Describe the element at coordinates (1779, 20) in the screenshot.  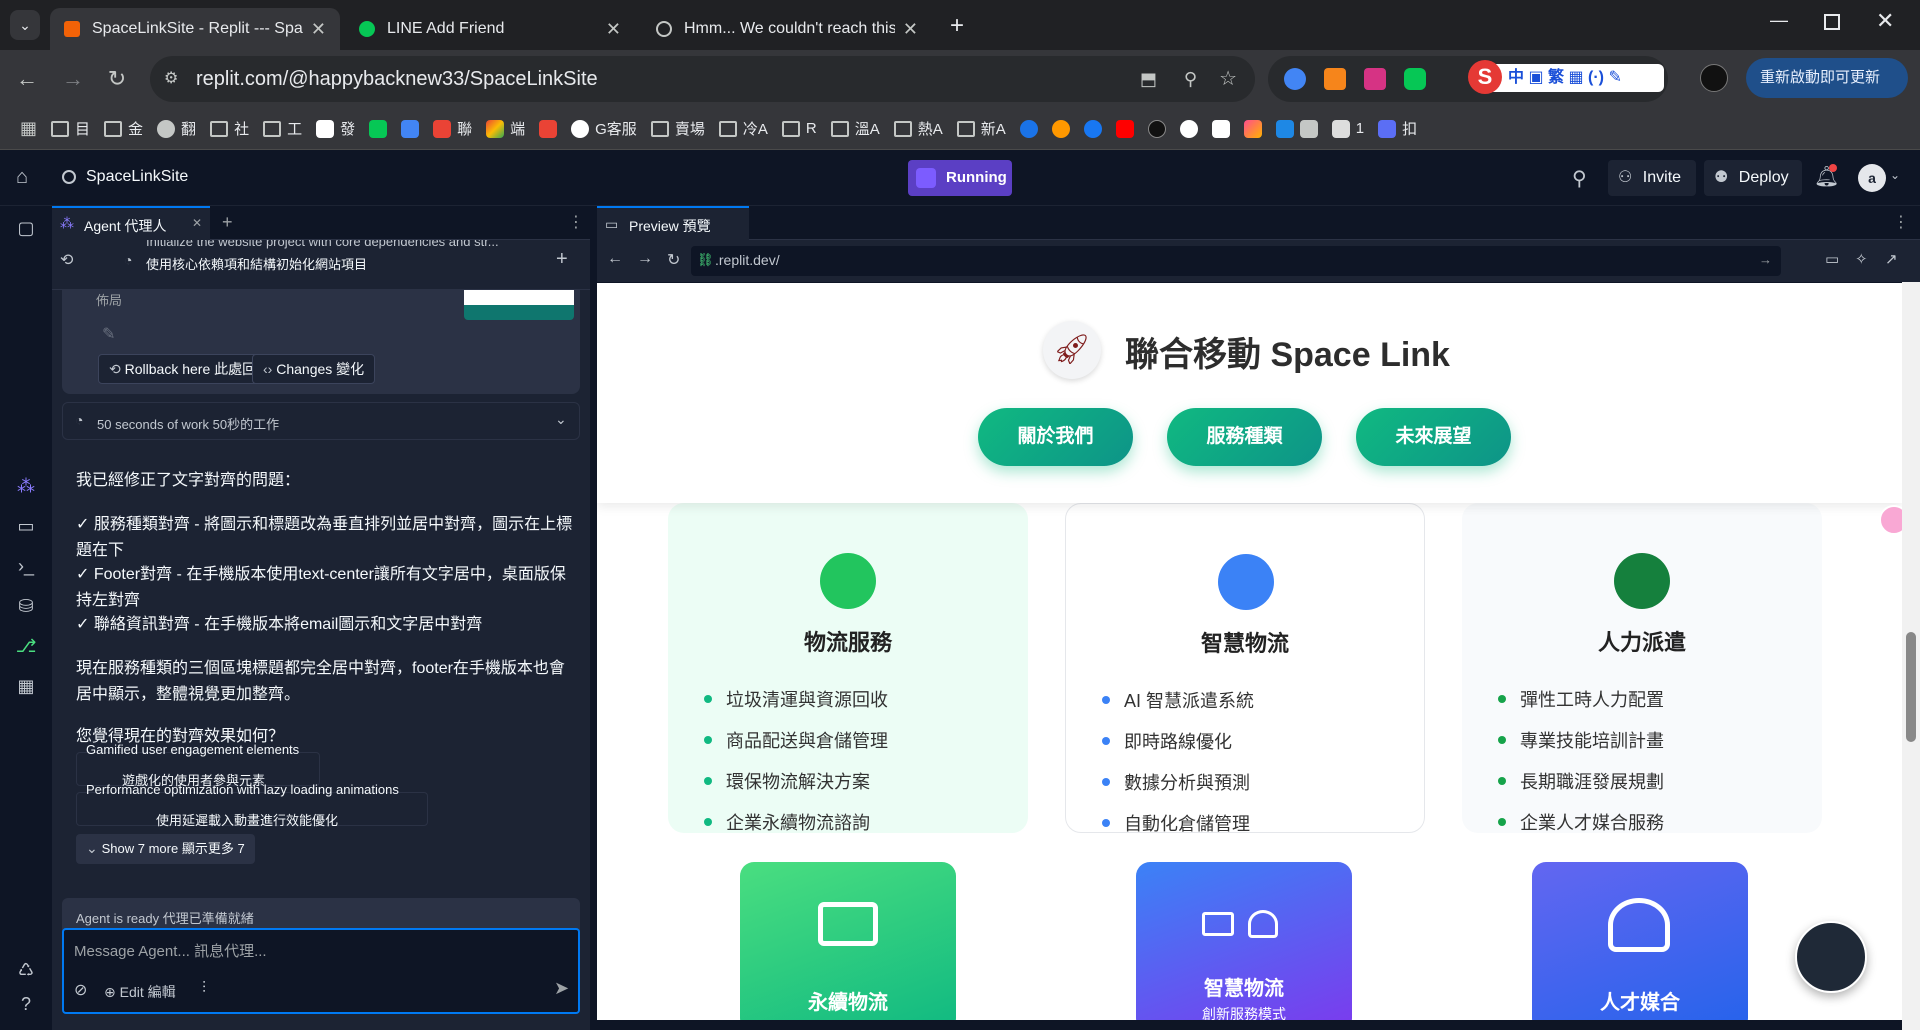
I see `minimize-button: —` at that location.